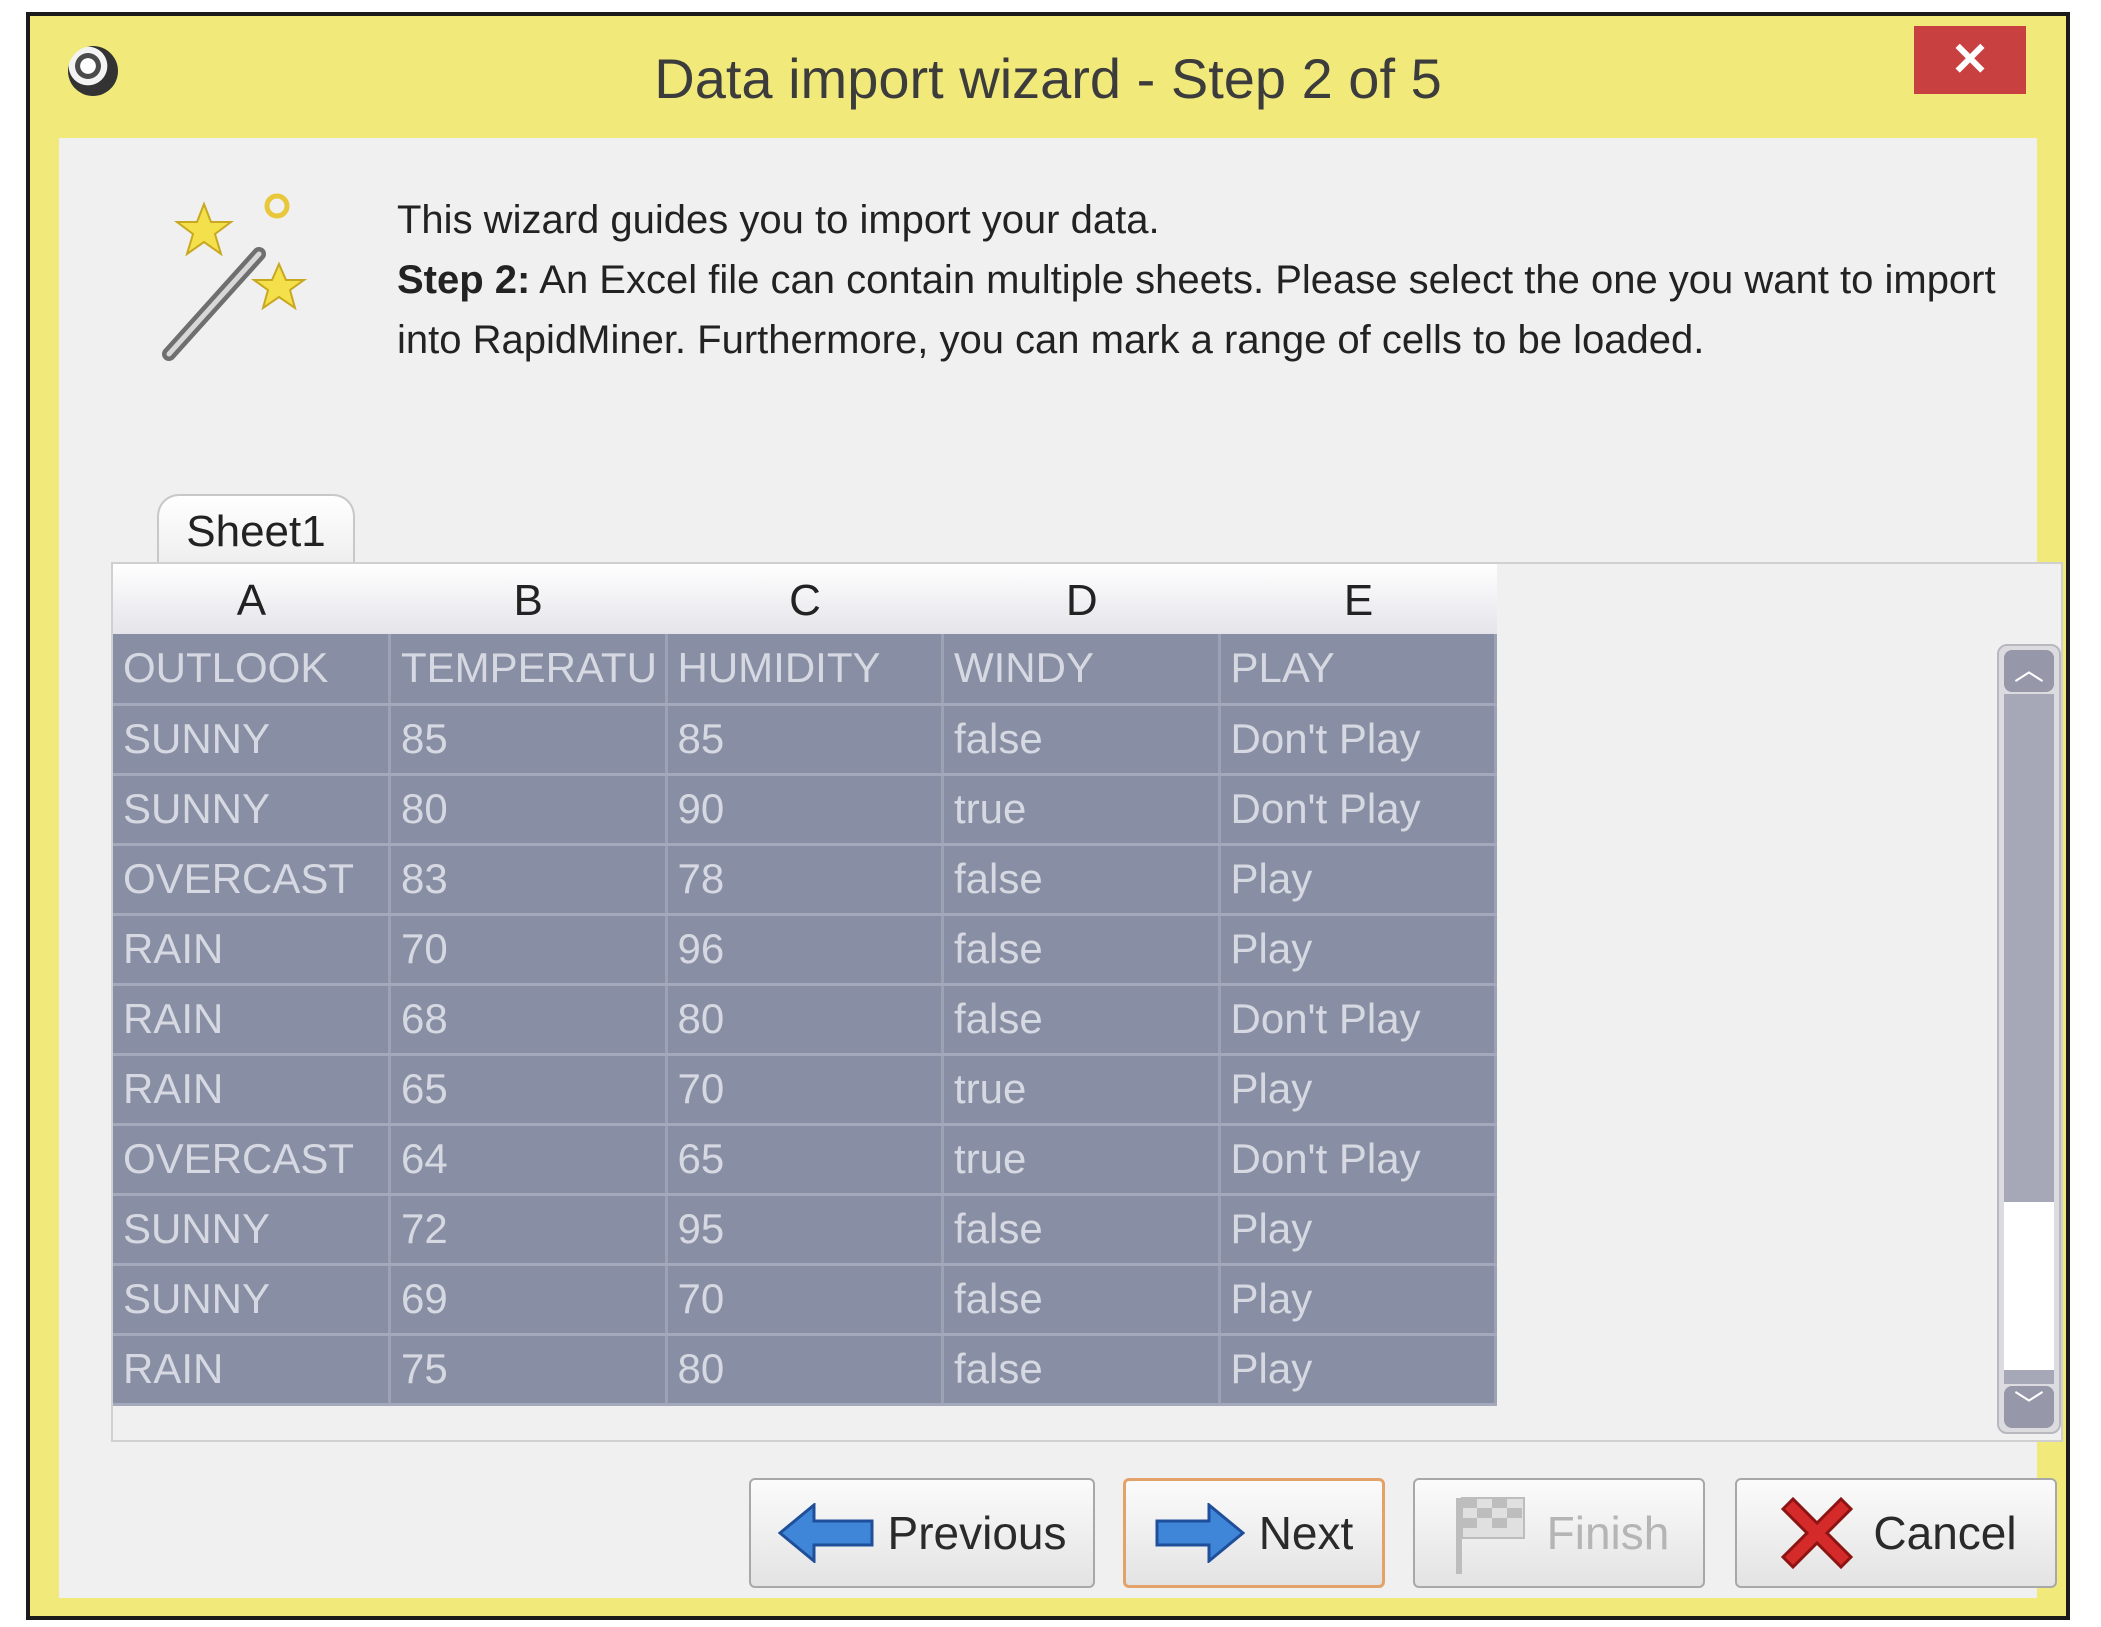  I want to click on table-cell: HUMIDITY, so click(805, 670).